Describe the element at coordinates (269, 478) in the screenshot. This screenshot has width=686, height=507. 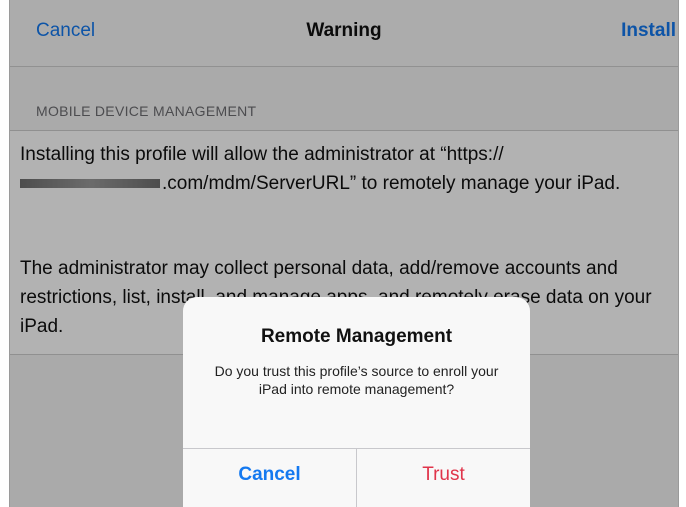
I see `alert-cancel-button: Cancel` at that location.